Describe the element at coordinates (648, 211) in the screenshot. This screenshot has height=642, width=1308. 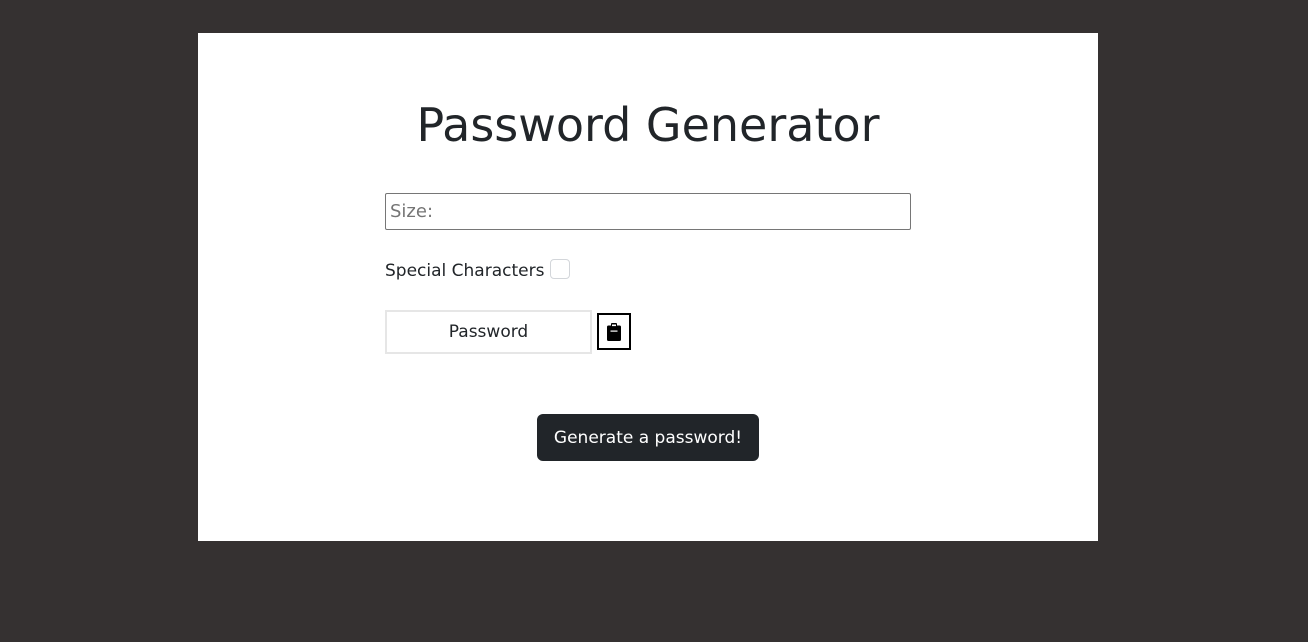
I see `size-input` at that location.